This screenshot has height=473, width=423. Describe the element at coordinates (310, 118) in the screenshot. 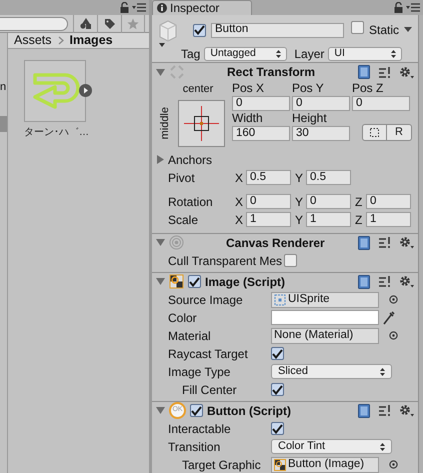

I see `field-label: Height` at that location.